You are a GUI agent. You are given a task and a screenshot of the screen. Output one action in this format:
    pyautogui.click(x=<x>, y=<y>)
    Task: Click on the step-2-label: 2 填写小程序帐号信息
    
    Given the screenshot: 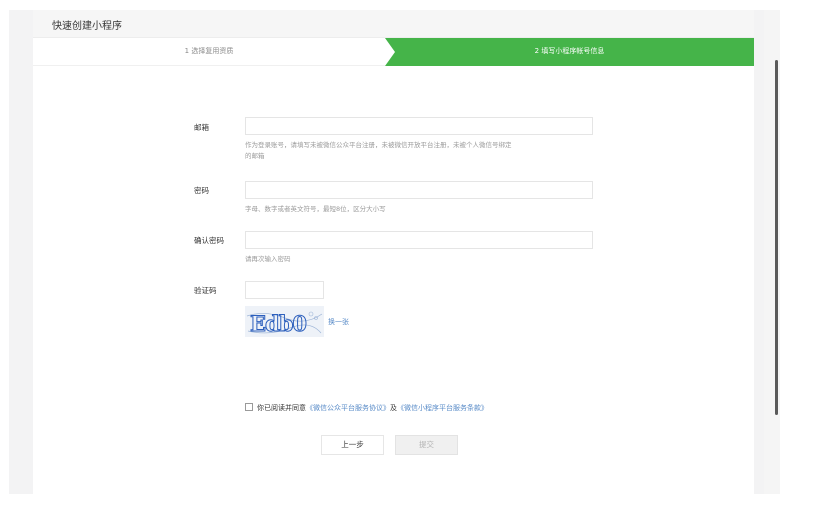 What is the action you would take?
    pyautogui.click(x=569, y=51)
    